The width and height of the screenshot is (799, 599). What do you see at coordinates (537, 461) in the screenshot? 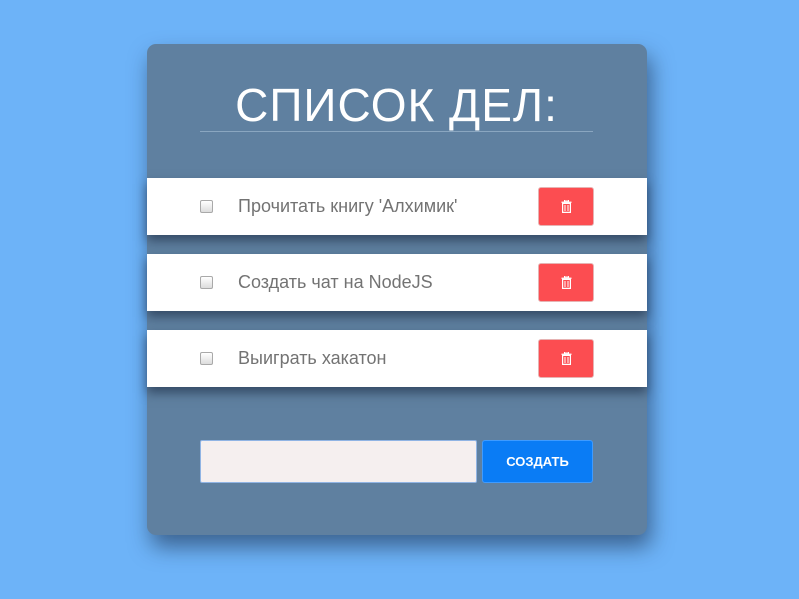
I see `create-task-button: СОЗДАТЬ` at bounding box center [537, 461].